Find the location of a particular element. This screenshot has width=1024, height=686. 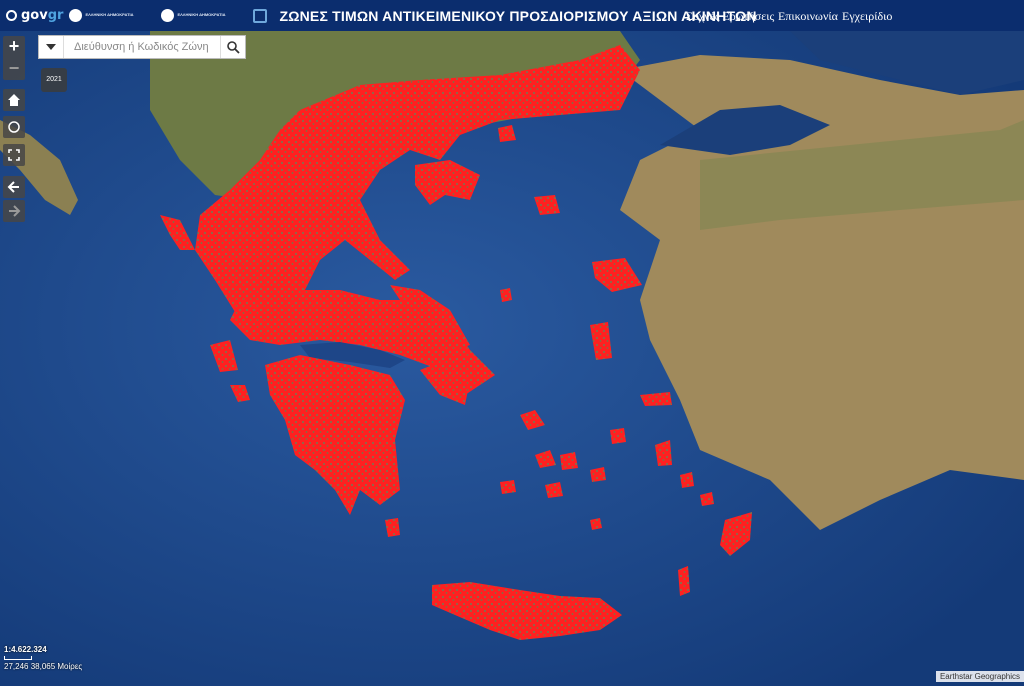

scale-text: 1:4.622.324 is located at coordinates (25, 649).